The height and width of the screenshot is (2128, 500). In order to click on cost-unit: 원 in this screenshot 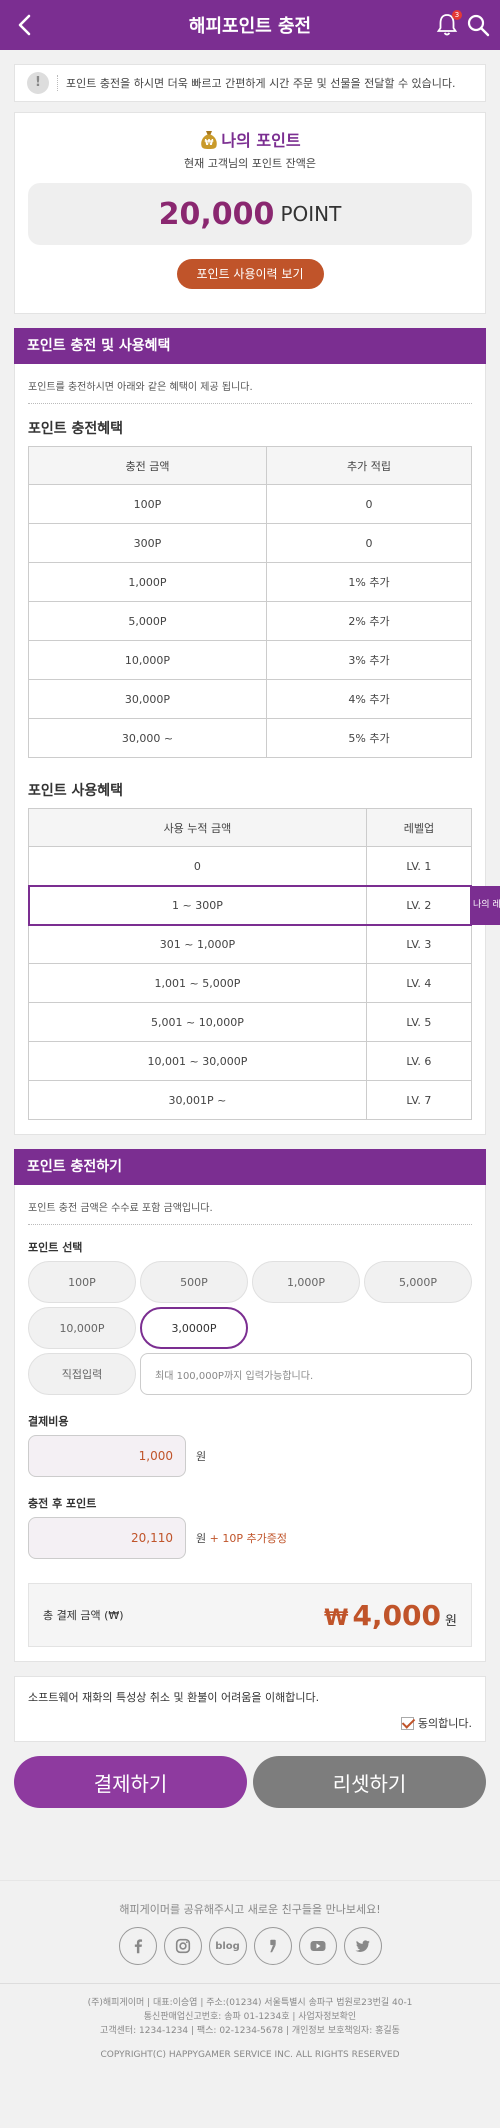, I will do `click(201, 1456)`.